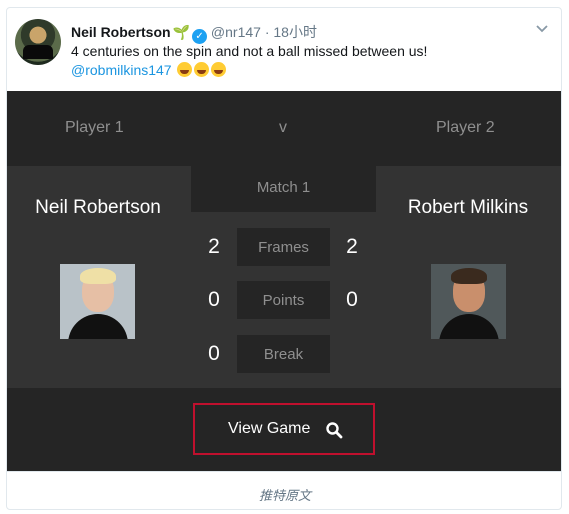  What do you see at coordinates (98, 207) in the screenshot?
I see `player1-name: Neil Robertson` at bounding box center [98, 207].